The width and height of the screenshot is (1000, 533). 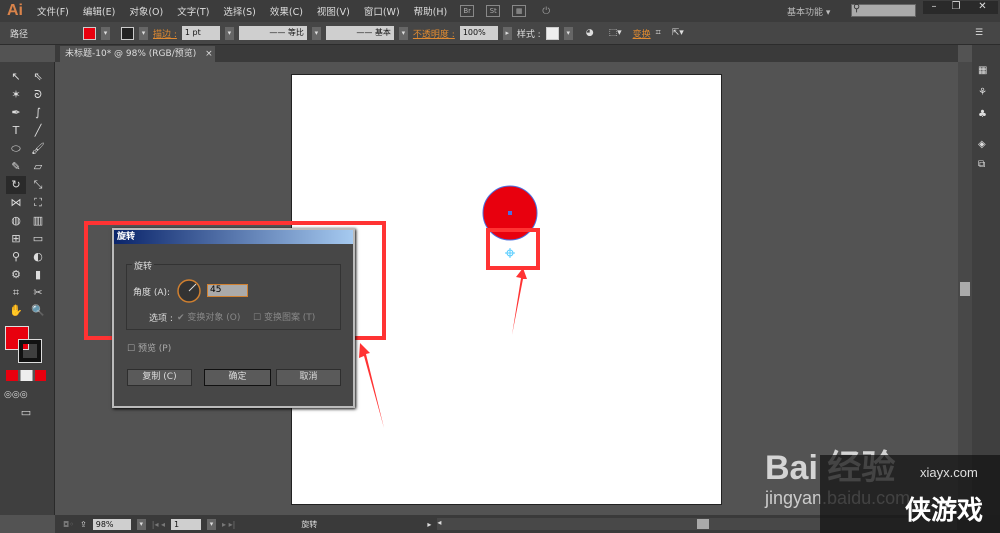 I want to click on zoom-field: 98%, so click(x=111, y=524).